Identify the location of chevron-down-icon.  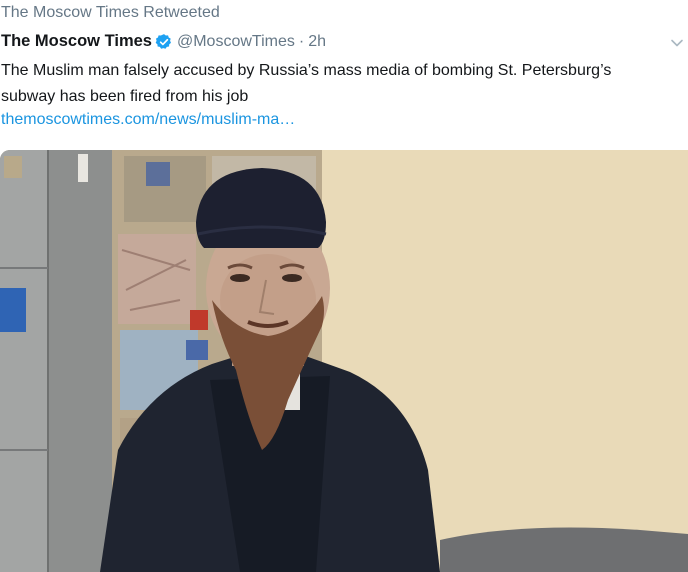
(677, 43).